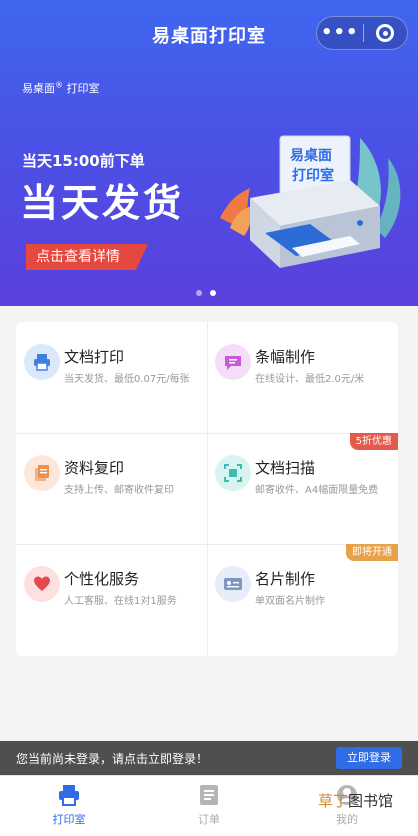 This screenshot has height=836, width=418. Describe the element at coordinates (102, 203) in the screenshot. I see `banner-headline: 当天发货` at that location.